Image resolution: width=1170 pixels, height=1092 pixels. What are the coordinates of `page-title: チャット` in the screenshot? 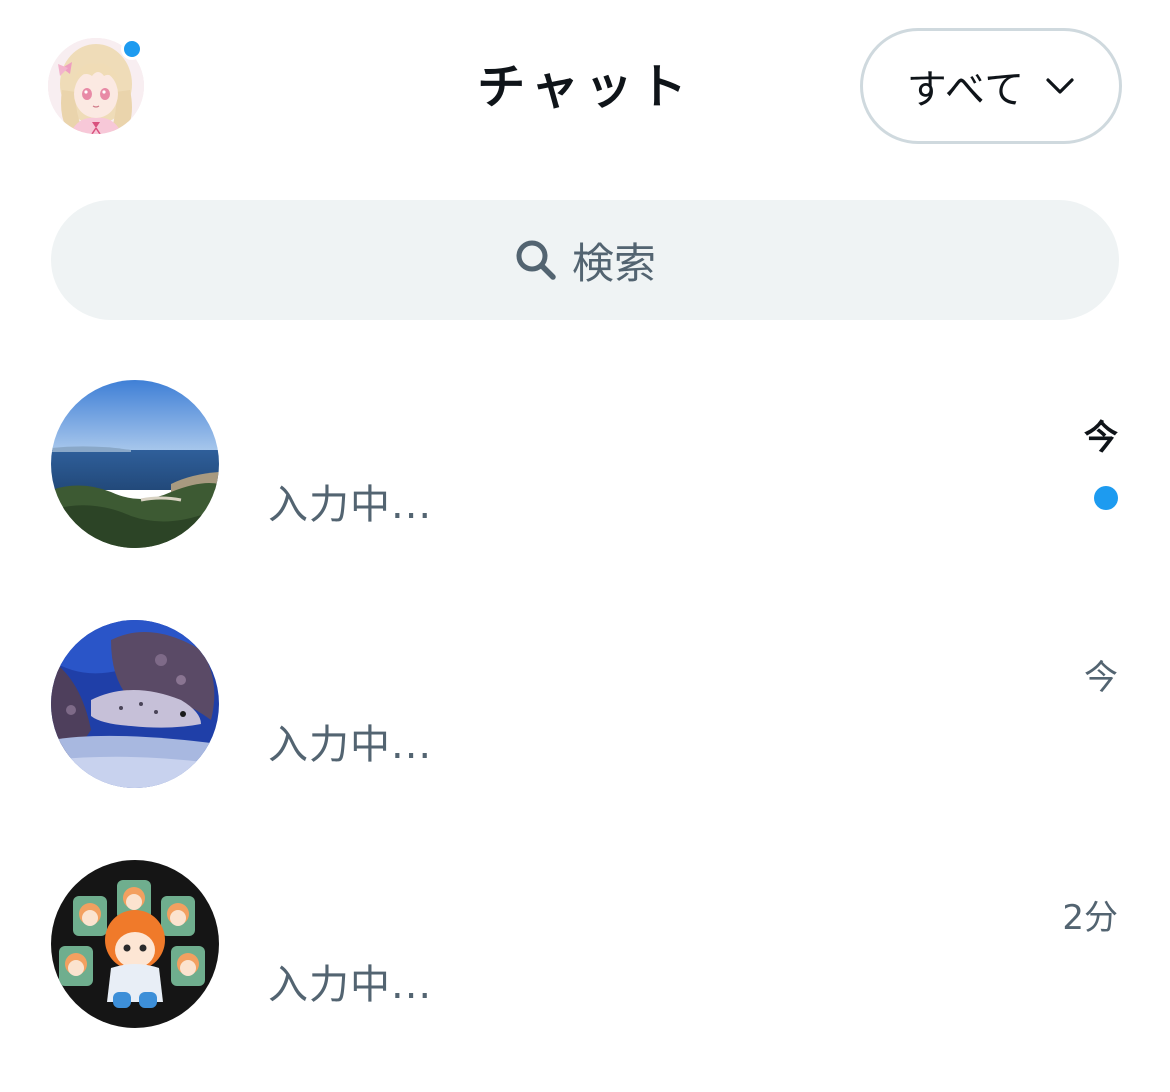 It's located at (585, 87).